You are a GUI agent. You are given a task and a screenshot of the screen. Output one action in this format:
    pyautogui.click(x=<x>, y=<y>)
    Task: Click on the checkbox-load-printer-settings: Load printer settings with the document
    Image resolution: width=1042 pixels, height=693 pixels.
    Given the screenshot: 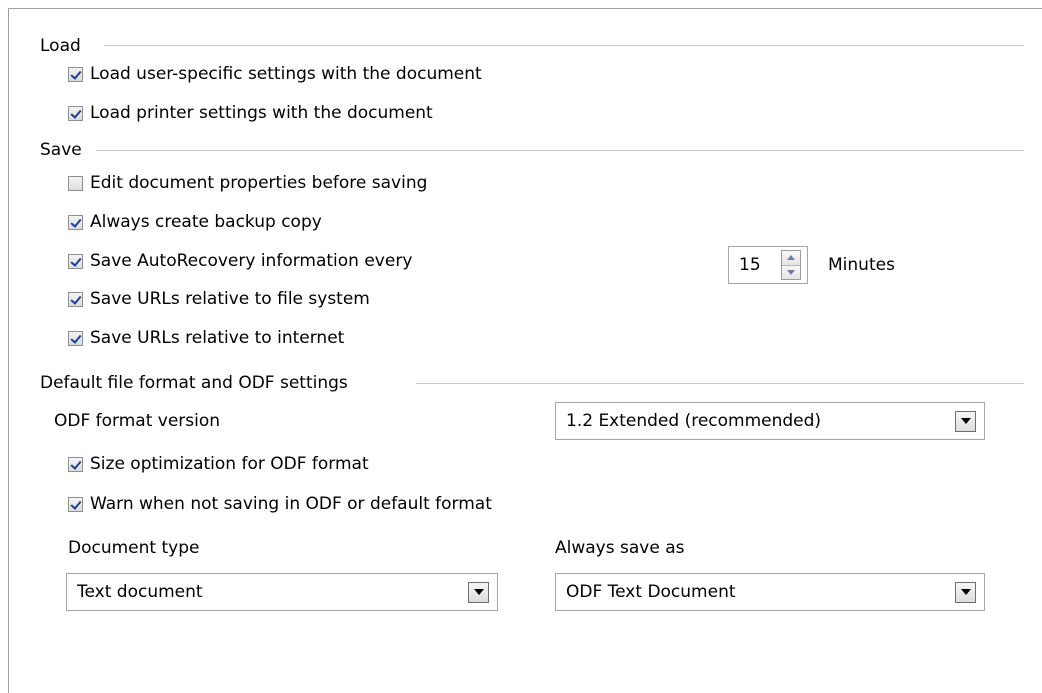 What is the action you would take?
    pyautogui.click(x=250, y=113)
    